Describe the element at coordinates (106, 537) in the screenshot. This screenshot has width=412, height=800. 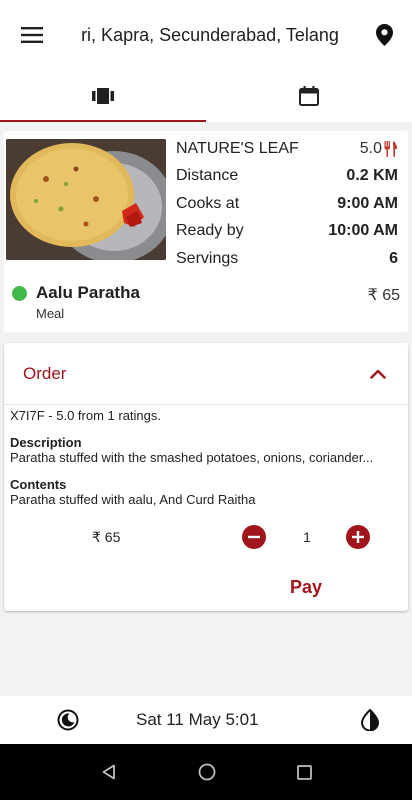
I see `order-price: ₹ 65` at that location.